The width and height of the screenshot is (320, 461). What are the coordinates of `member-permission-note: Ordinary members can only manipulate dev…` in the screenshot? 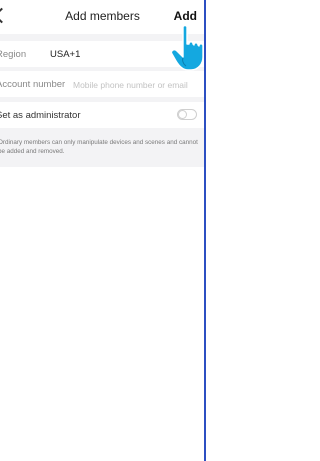 It's located at (99, 147).